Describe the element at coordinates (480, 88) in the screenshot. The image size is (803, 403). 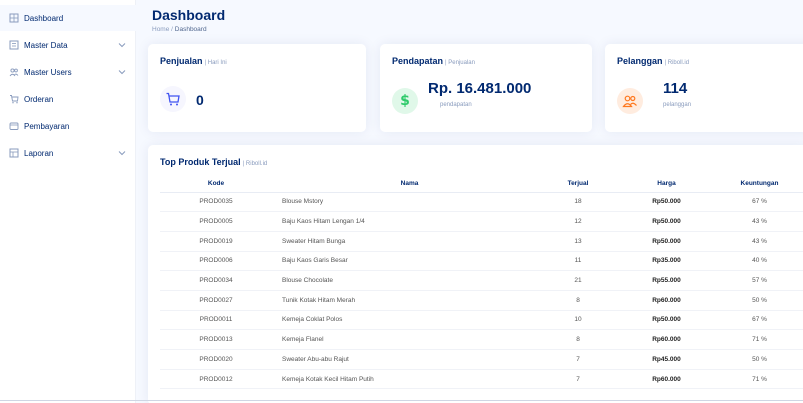
I see `pendapatan-value: Rp. 16.481.000` at that location.